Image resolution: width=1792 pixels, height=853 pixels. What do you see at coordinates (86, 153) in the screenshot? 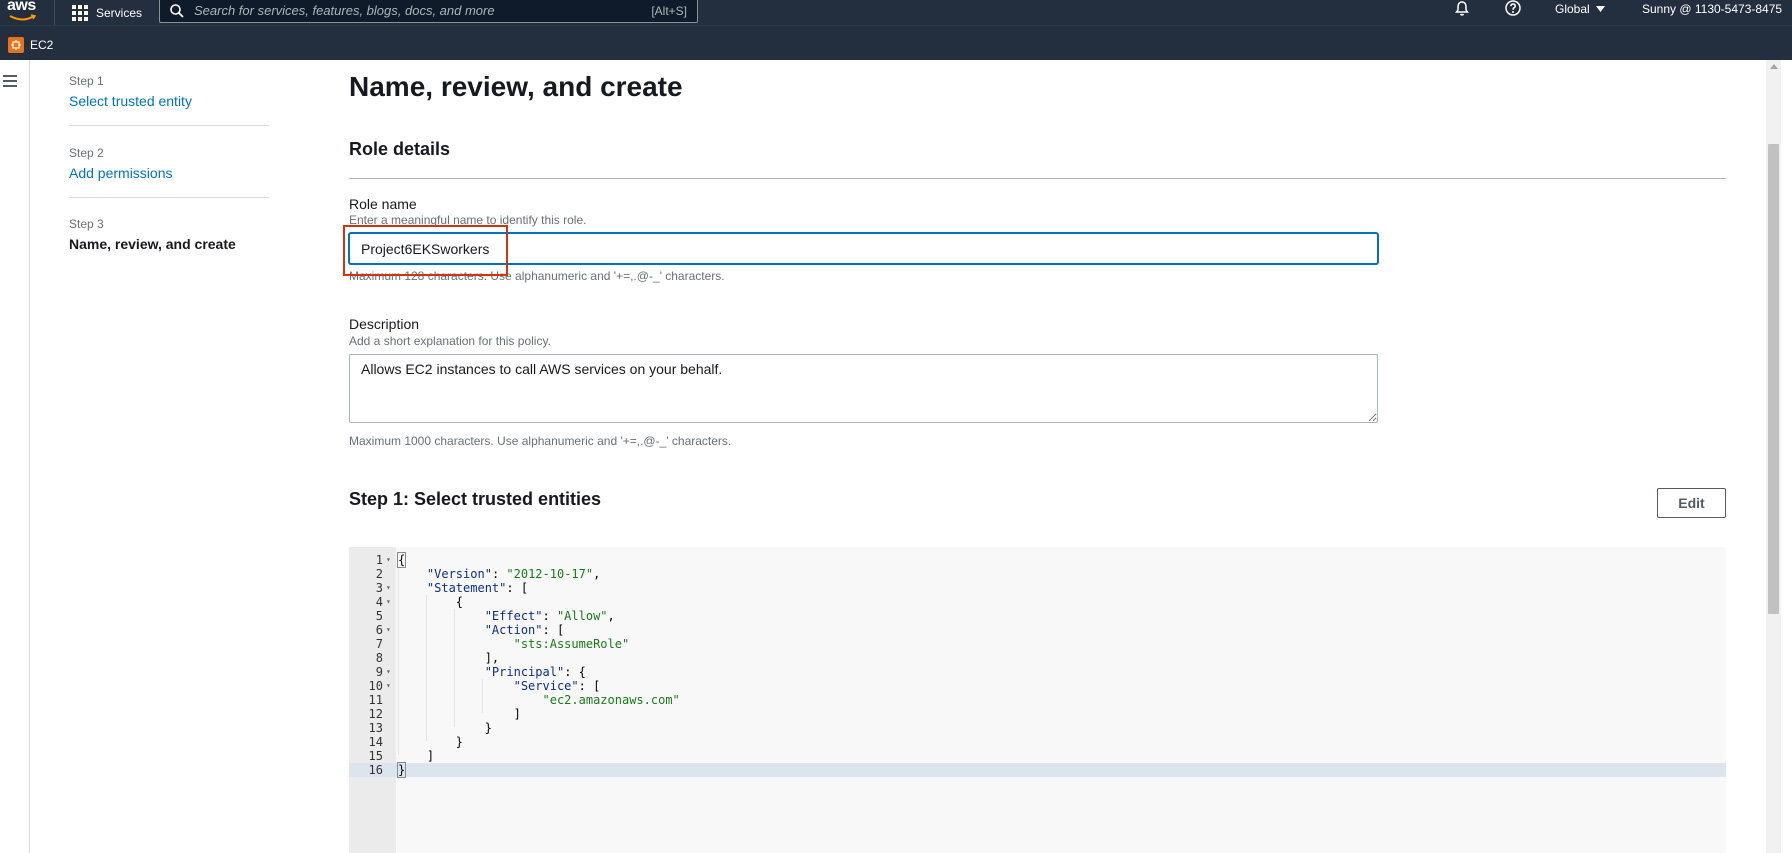
I see `step-number: Step 2` at bounding box center [86, 153].